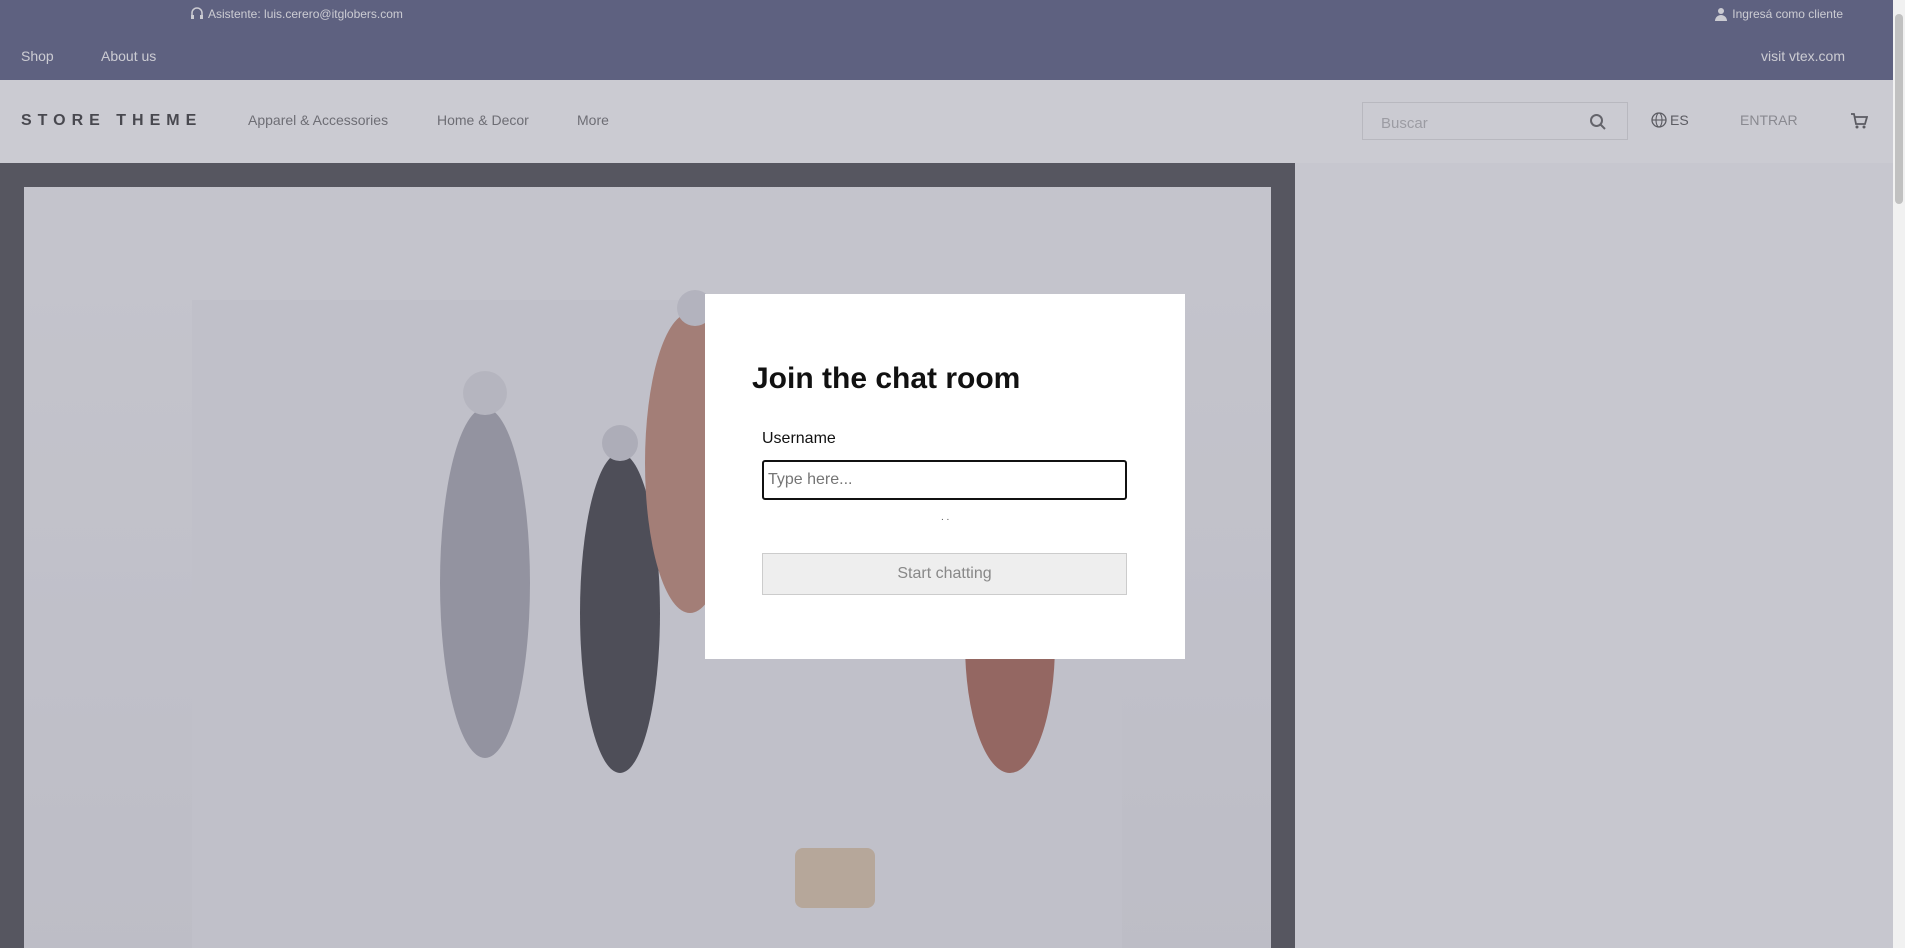 This screenshot has height=948, width=1905. What do you see at coordinates (886, 378) in the screenshot?
I see `modal-title: Join the chat room` at bounding box center [886, 378].